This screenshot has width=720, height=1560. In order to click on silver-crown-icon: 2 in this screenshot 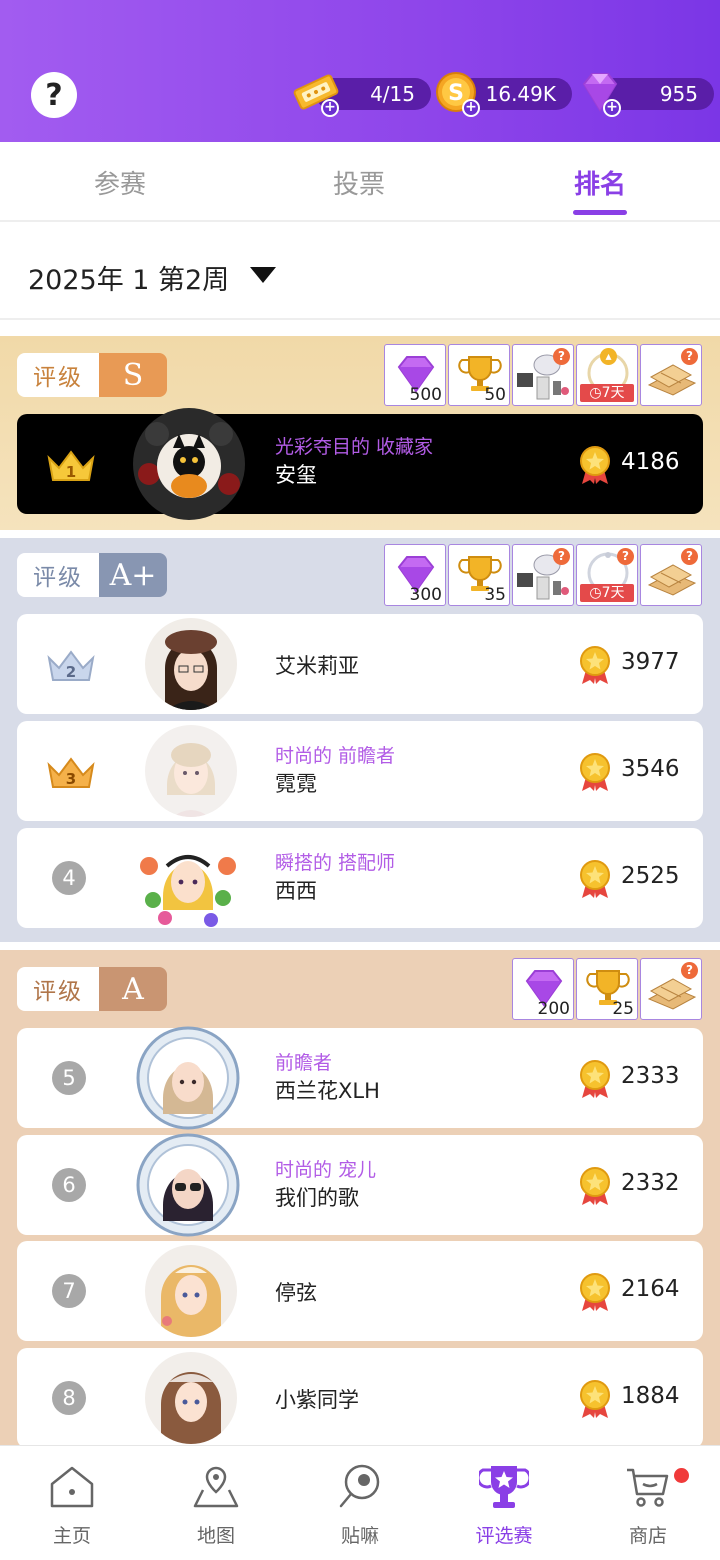, I will do `click(71, 665)`.